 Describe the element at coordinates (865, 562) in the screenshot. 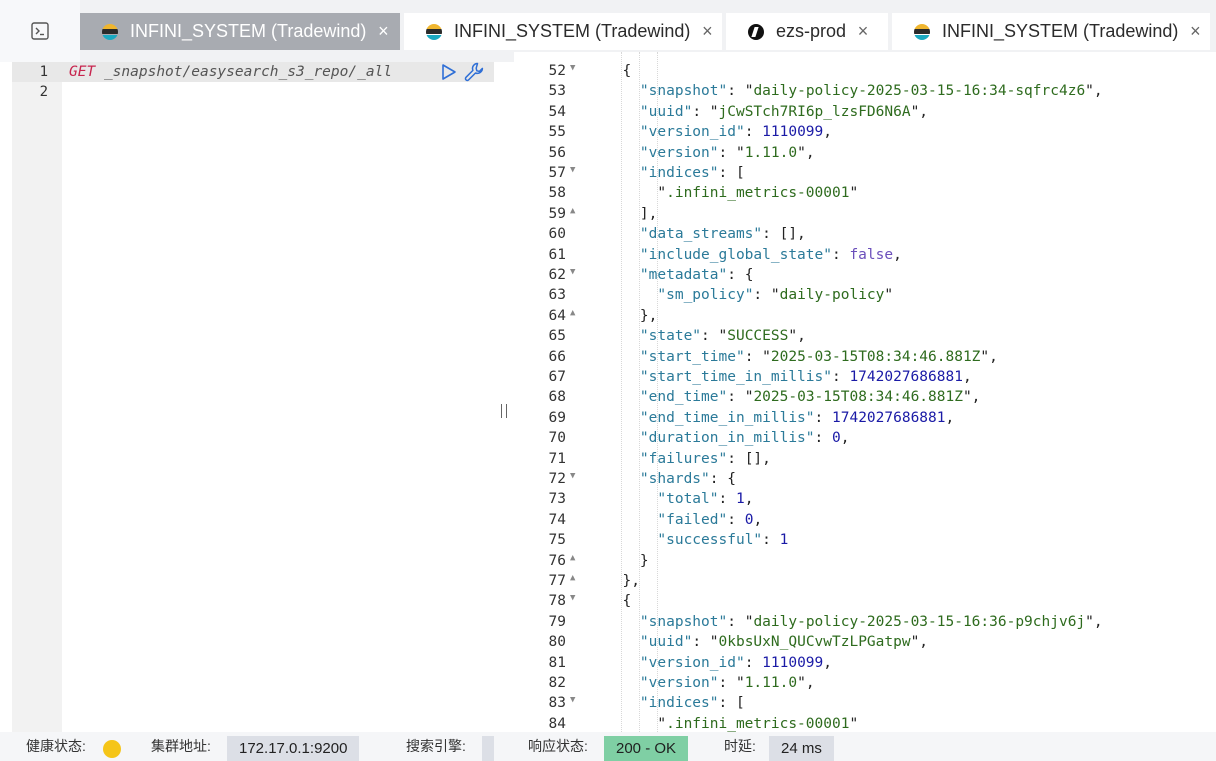

I see `code-line: 76 ▲ }` at that location.